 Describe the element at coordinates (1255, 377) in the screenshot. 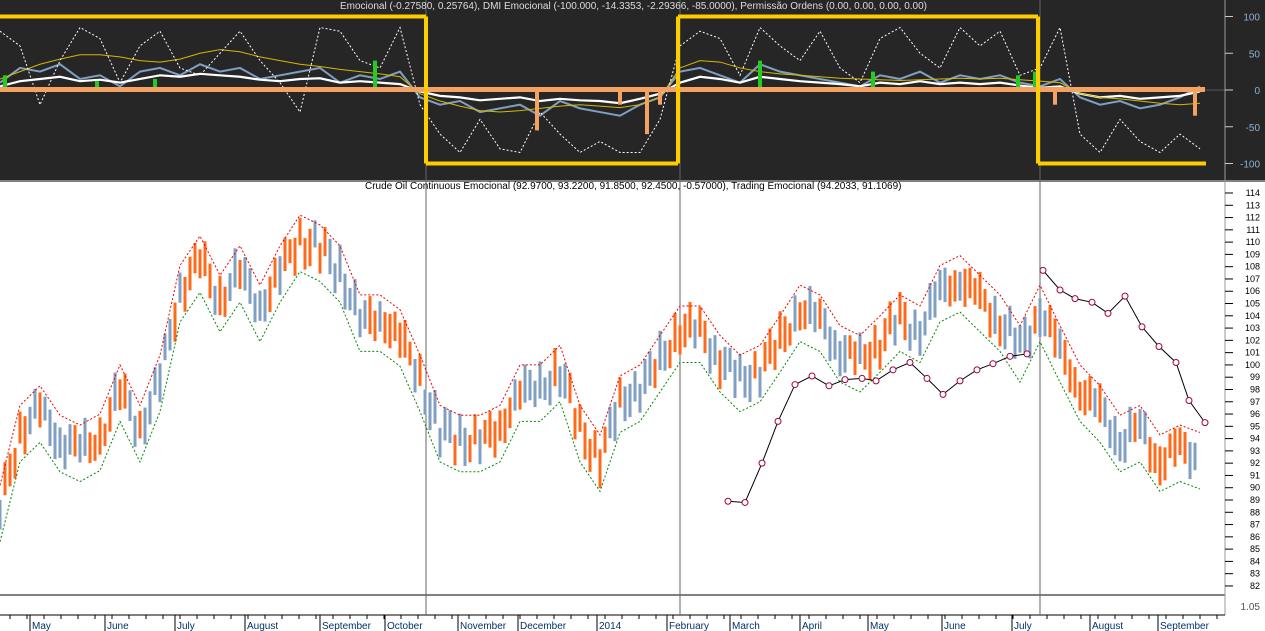

I see `price-y-tick-label: 99` at that location.